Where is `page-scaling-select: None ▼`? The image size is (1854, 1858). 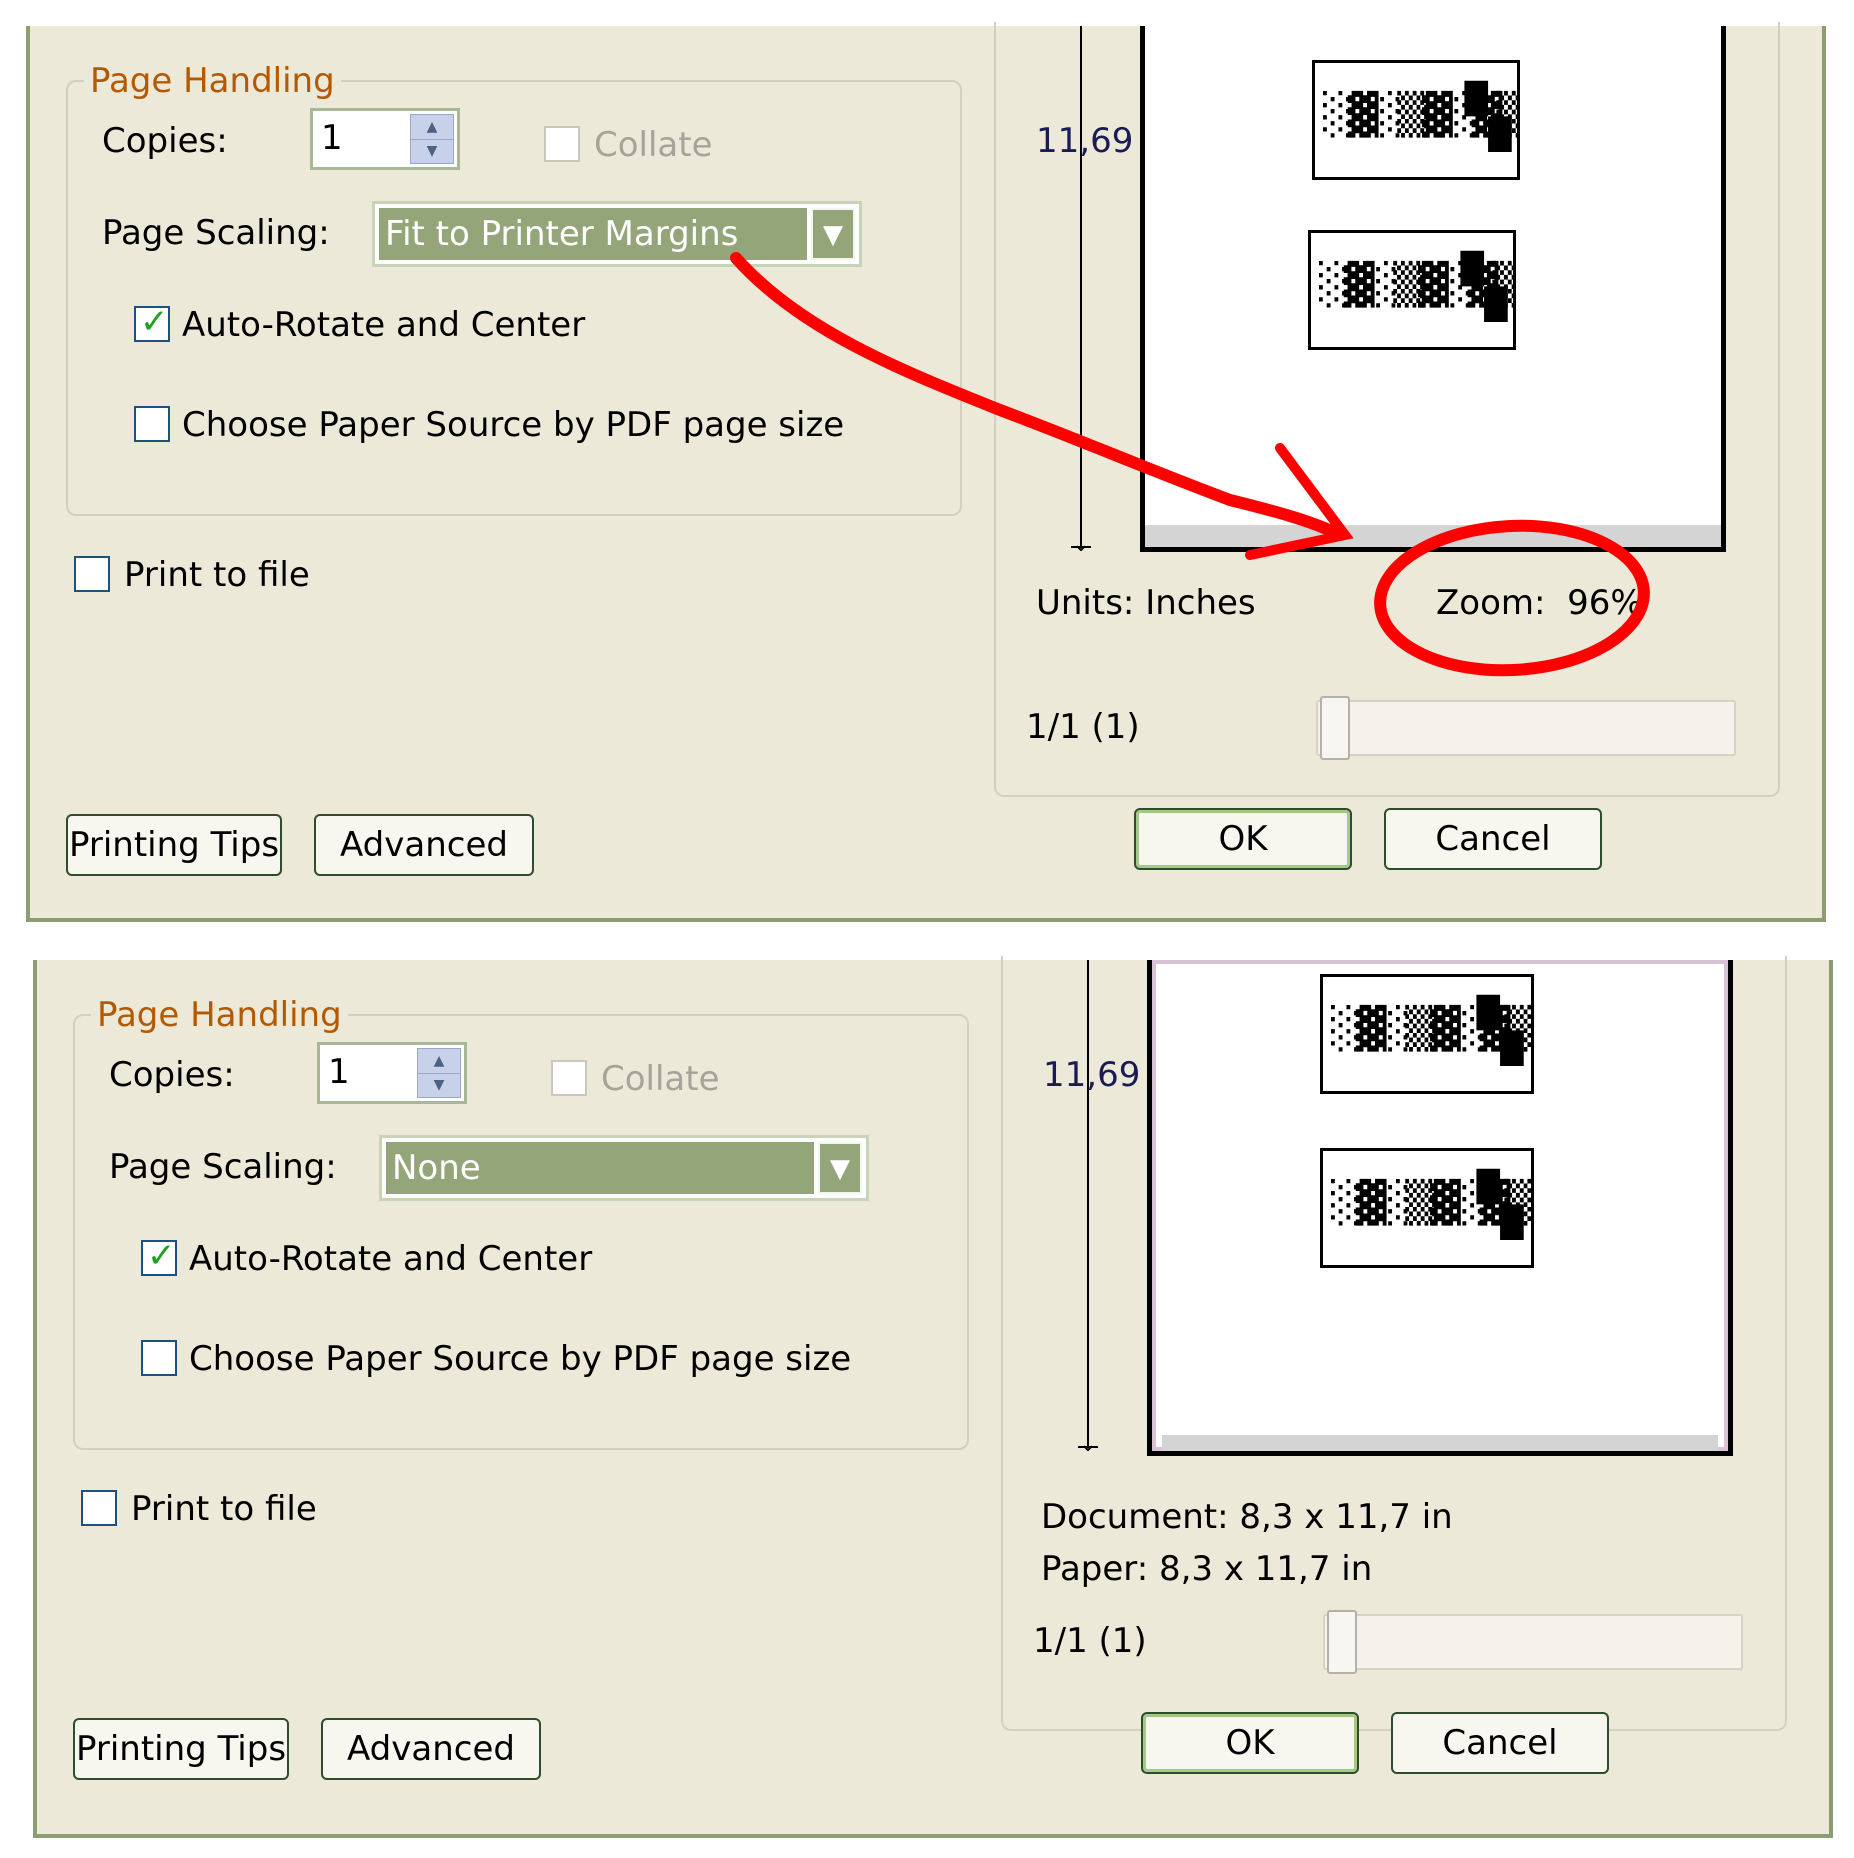 page-scaling-select: None ▼ is located at coordinates (624, 1168).